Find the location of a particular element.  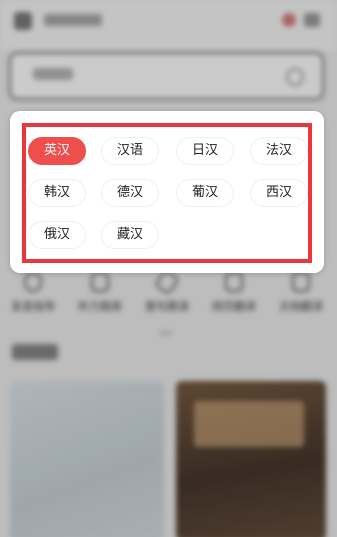

language-option-zh: 汉语 is located at coordinates (130, 151).